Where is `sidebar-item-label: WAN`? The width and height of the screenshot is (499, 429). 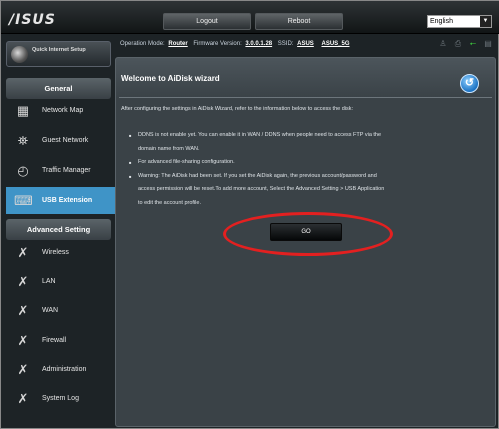
sidebar-item-label: WAN is located at coordinates (50, 310).